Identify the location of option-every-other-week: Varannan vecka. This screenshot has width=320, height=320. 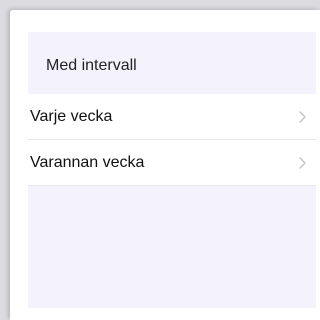
(172, 163).